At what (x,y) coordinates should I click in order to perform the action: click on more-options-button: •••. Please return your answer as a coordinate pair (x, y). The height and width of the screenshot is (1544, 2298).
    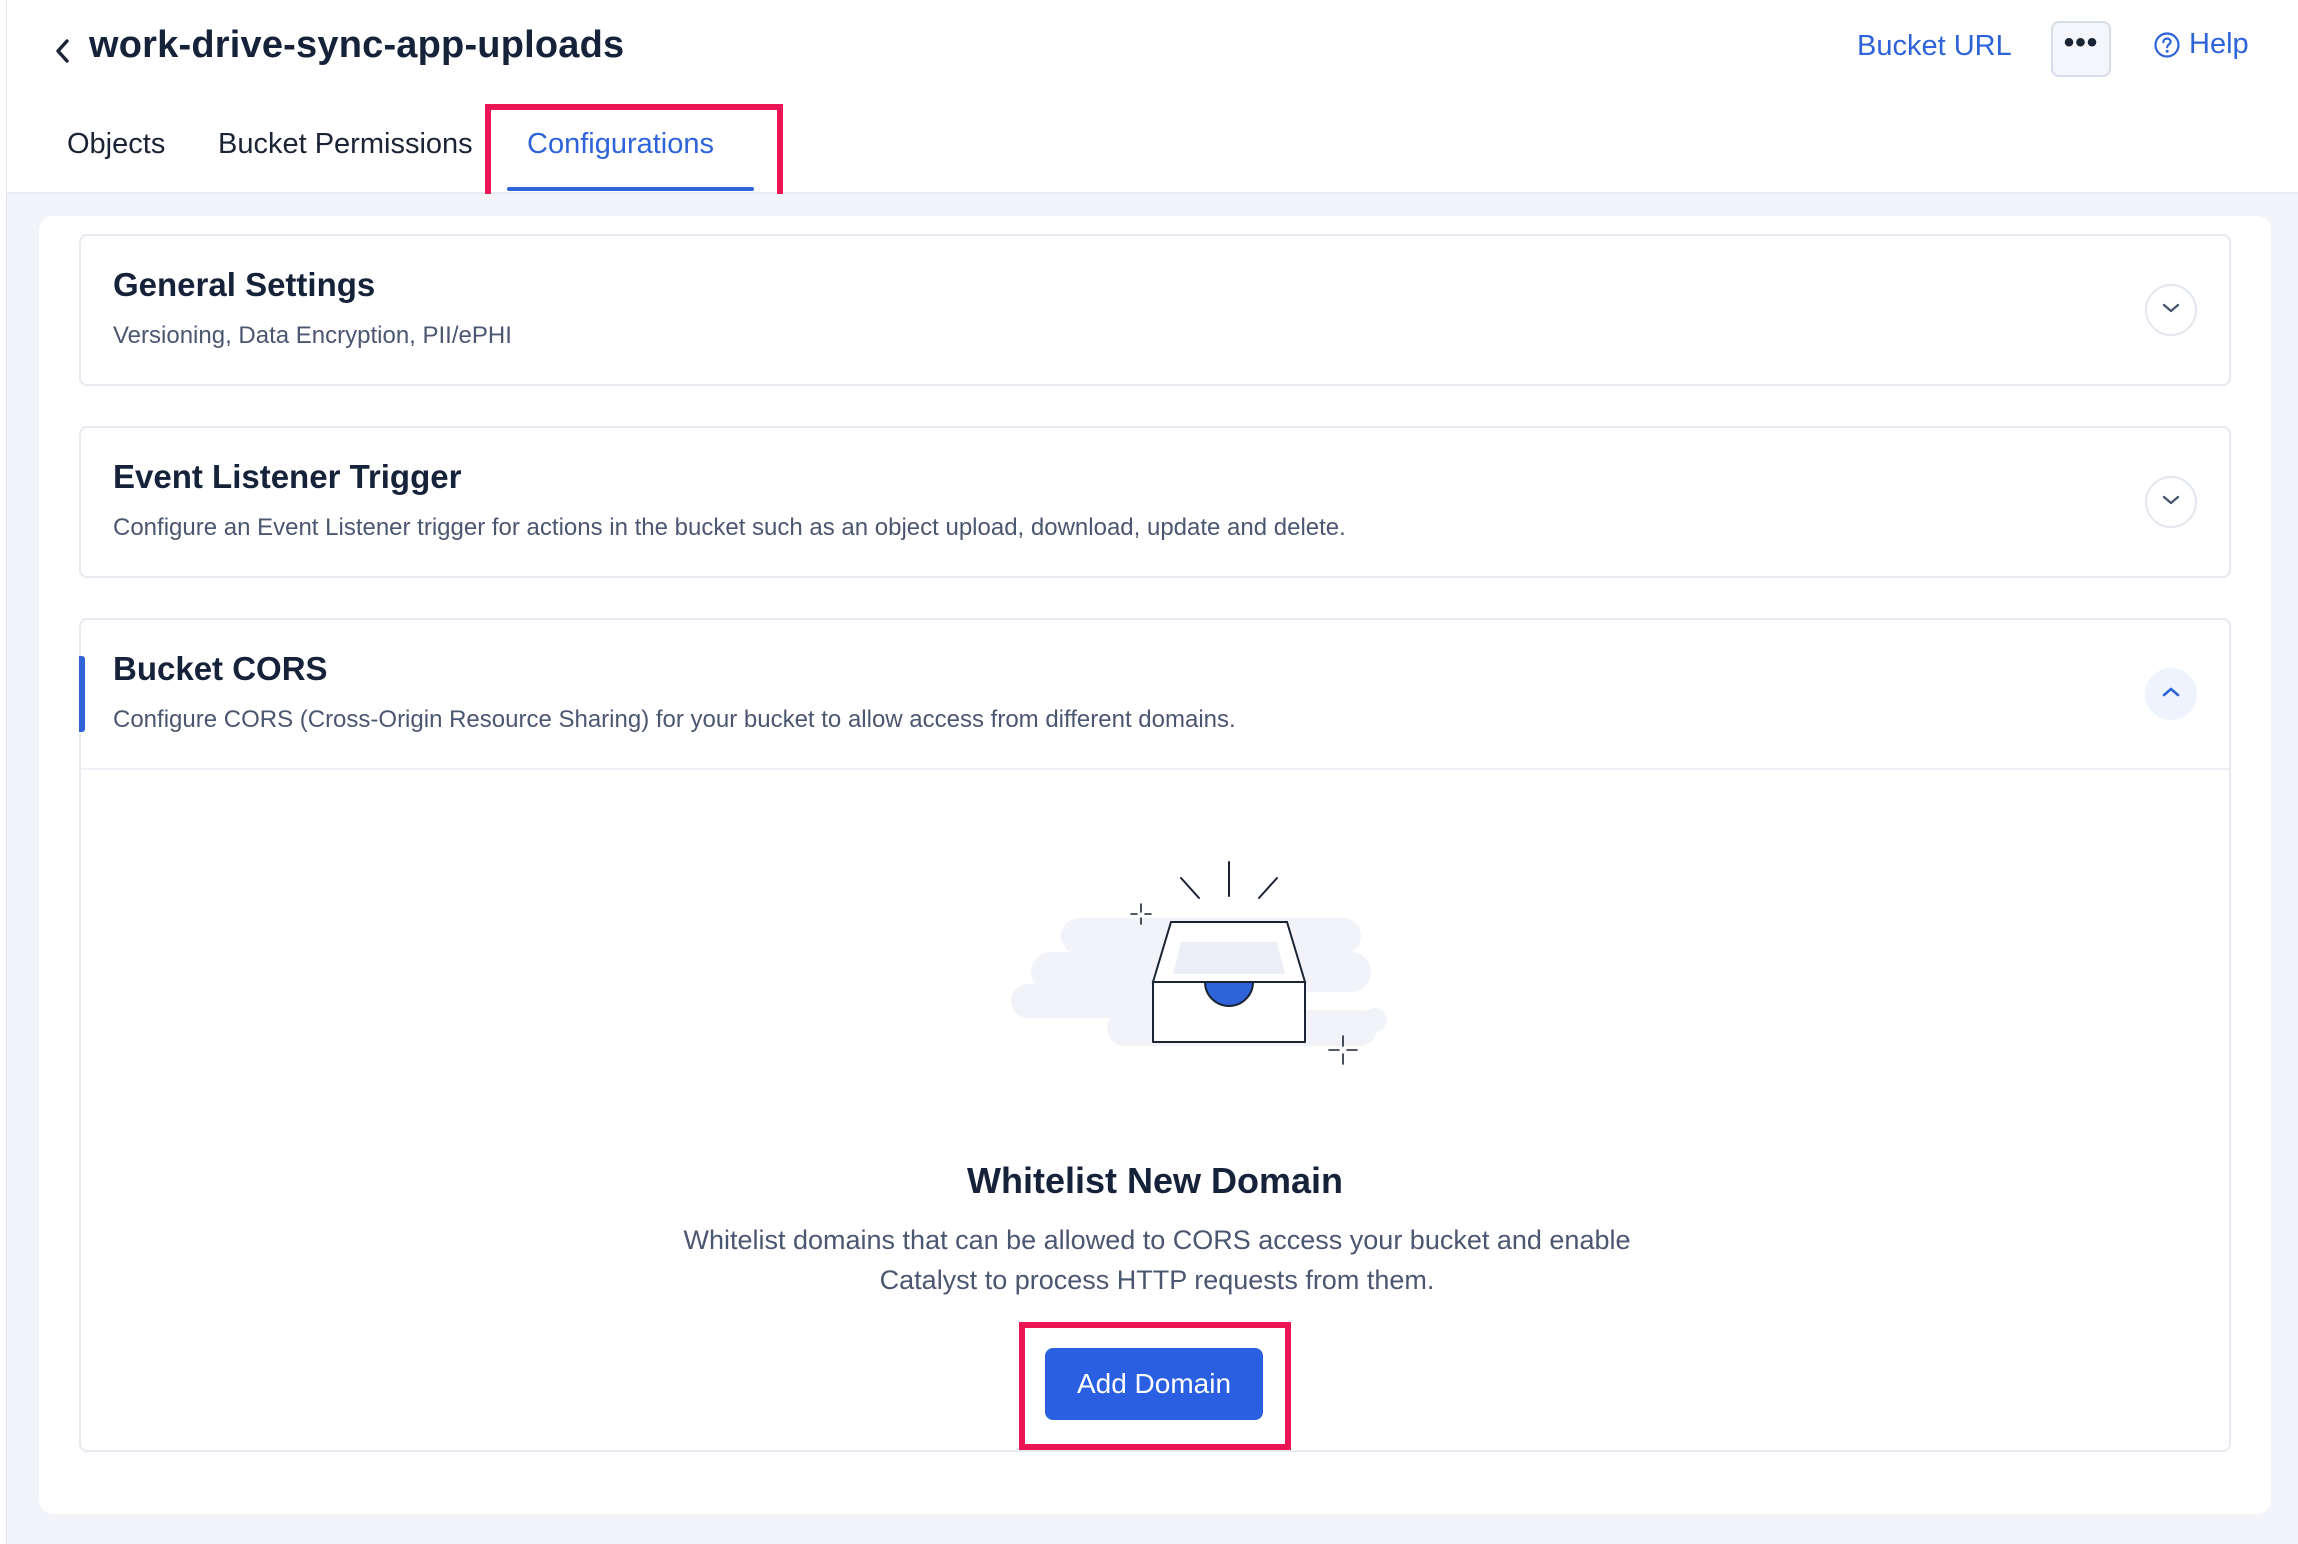
    Looking at the image, I should click on (2081, 49).